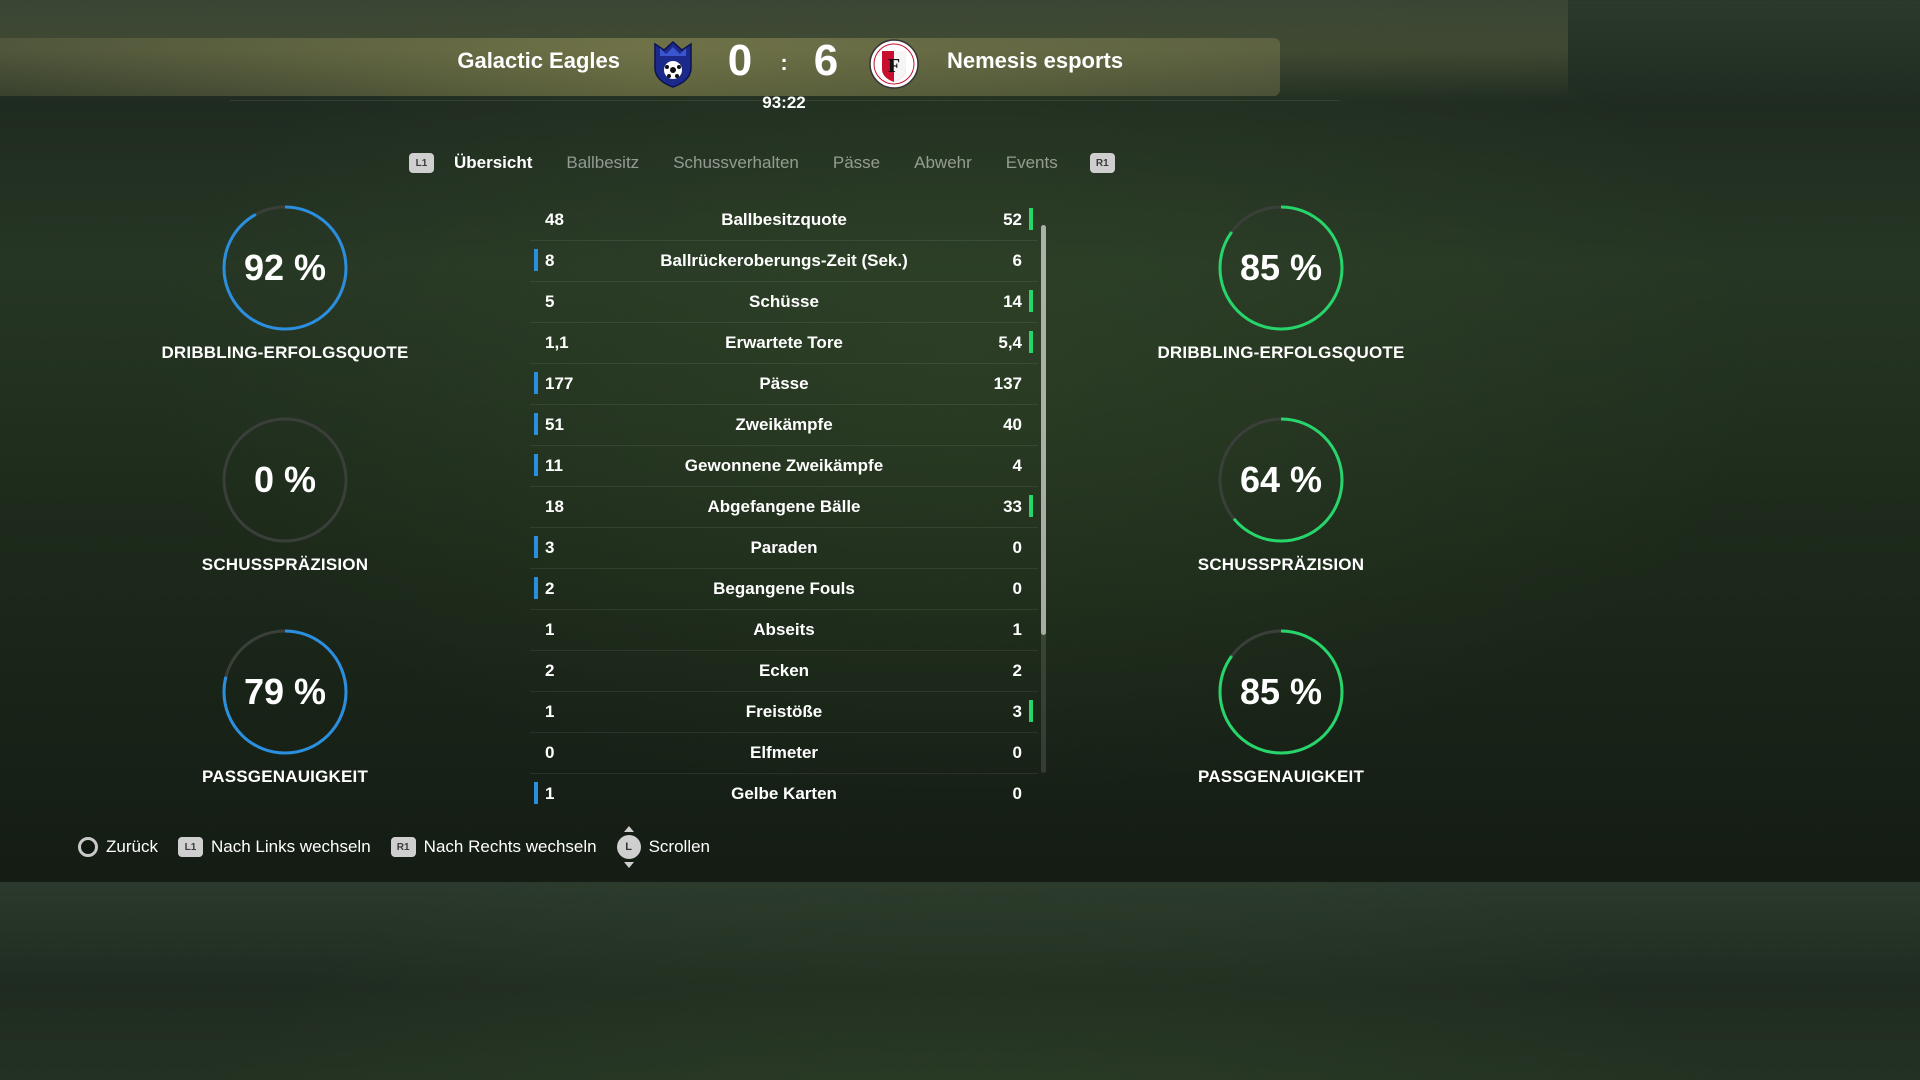  What do you see at coordinates (856, 163) in the screenshot?
I see `tab-passing: Pässe` at bounding box center [856, 163].